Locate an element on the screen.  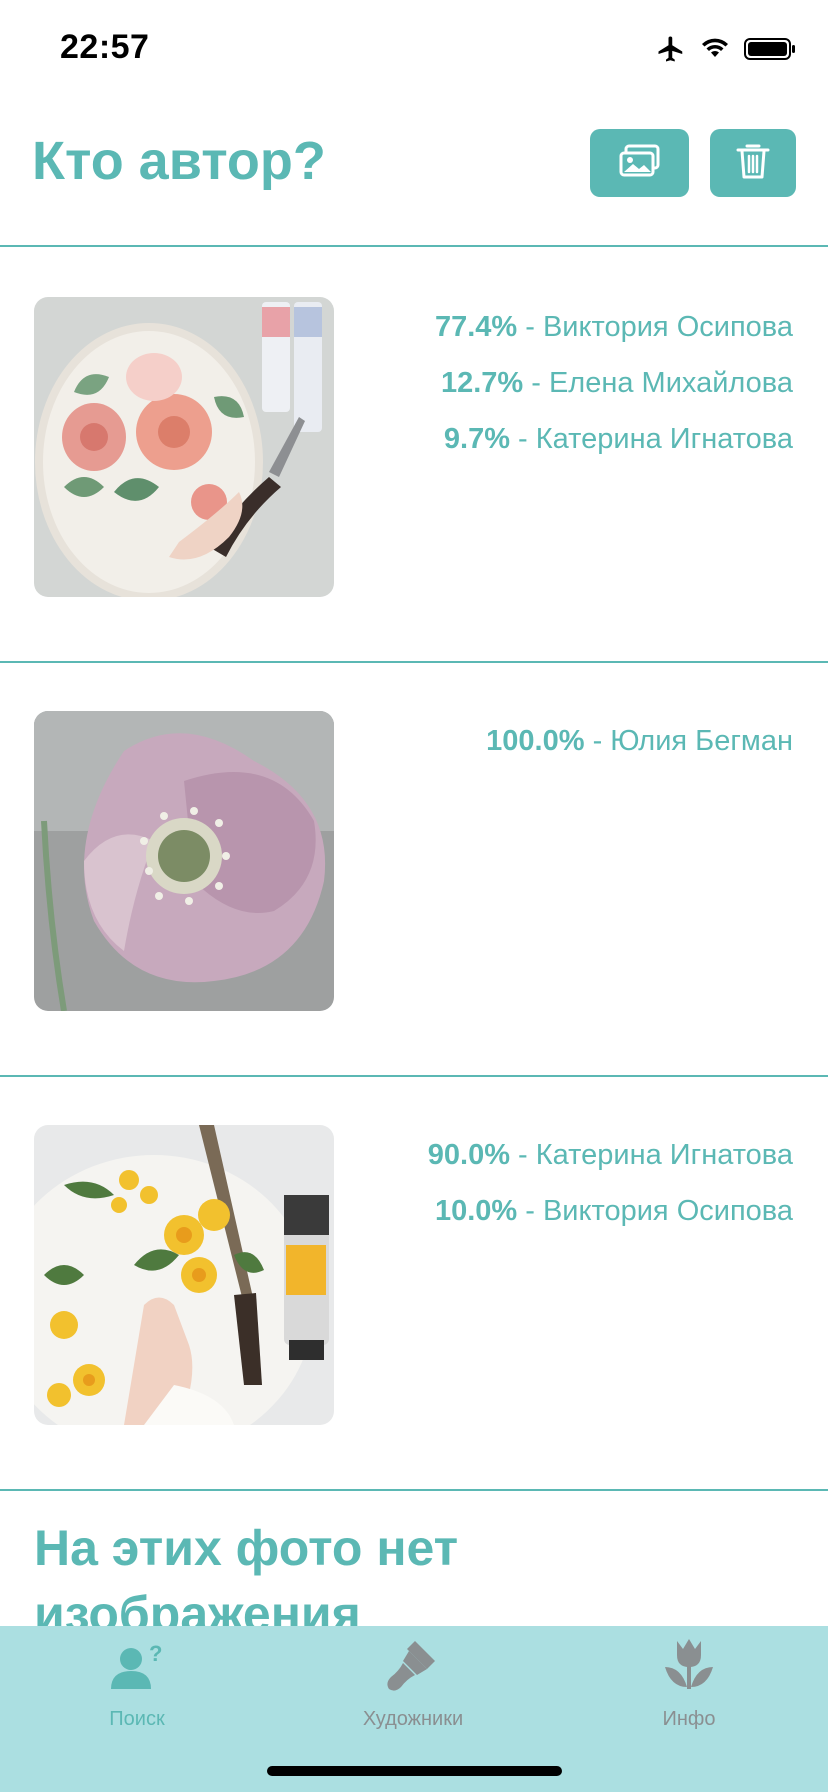
tulip-icon is located at coordinates (689, 1667).